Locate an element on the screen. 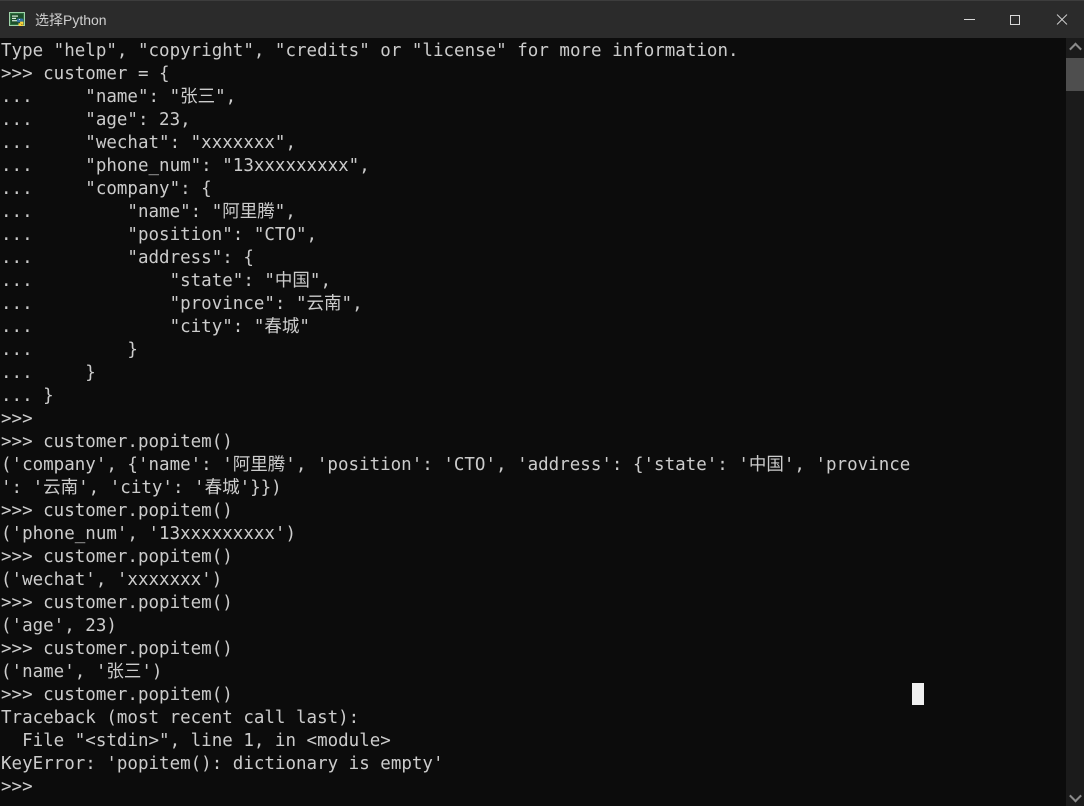 The width and height of the screenshot is (1084, 806). text-caret is located at coordinates (918, 694).